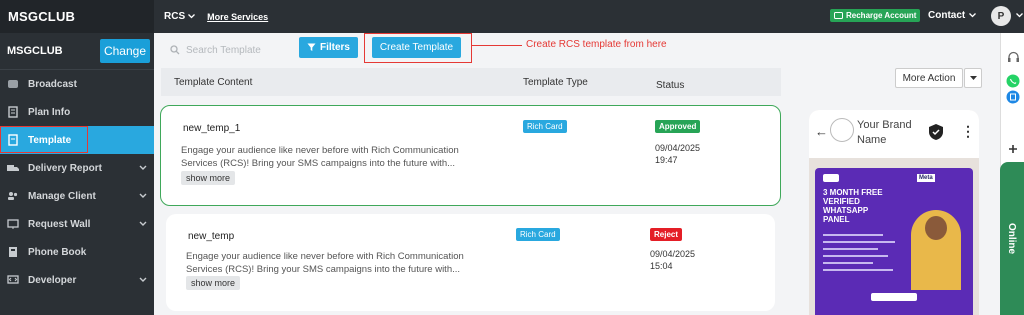 This screenshot has width=1024, height=315. I want to click on phone-header: ← Your Brand Name ⋮, so click(894, 134).